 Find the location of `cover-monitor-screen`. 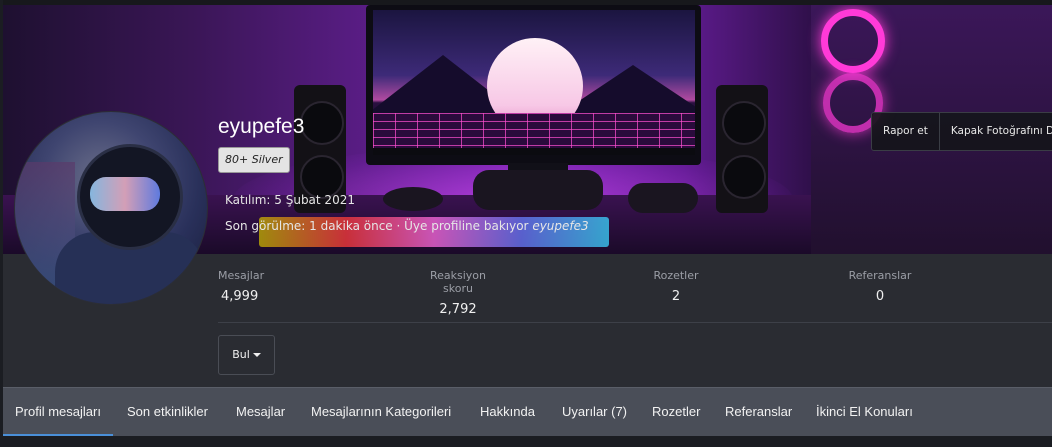

cover-monitor-screen is located at coordinates (534, 82).